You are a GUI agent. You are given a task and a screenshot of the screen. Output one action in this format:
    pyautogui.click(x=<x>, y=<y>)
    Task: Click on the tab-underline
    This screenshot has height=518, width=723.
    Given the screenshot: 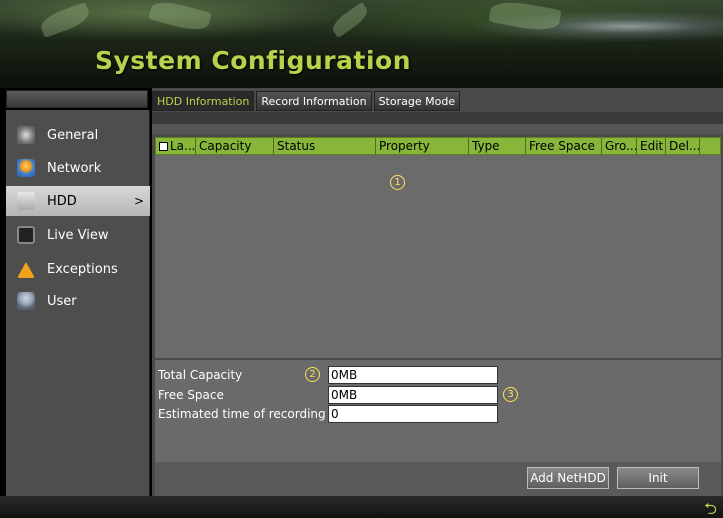 What is the action you would take?
    pyautogui.click(x=437, y=118)
    